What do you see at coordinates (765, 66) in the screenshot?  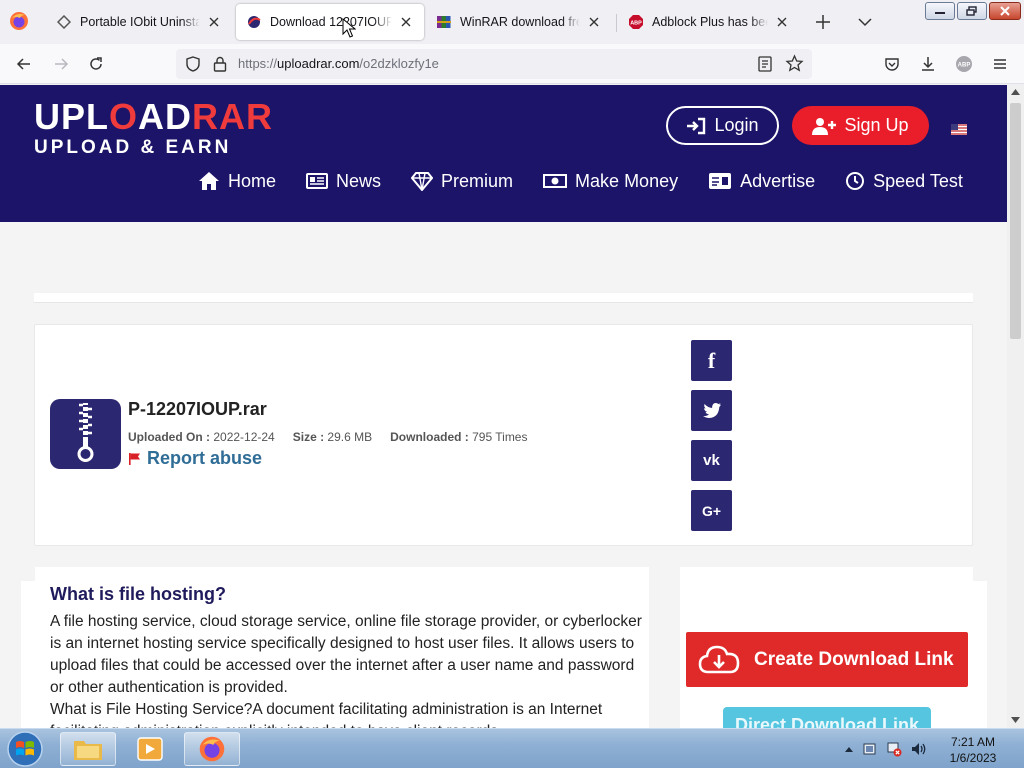 I see `reader-view-icon` at bounding box center [765, 66].